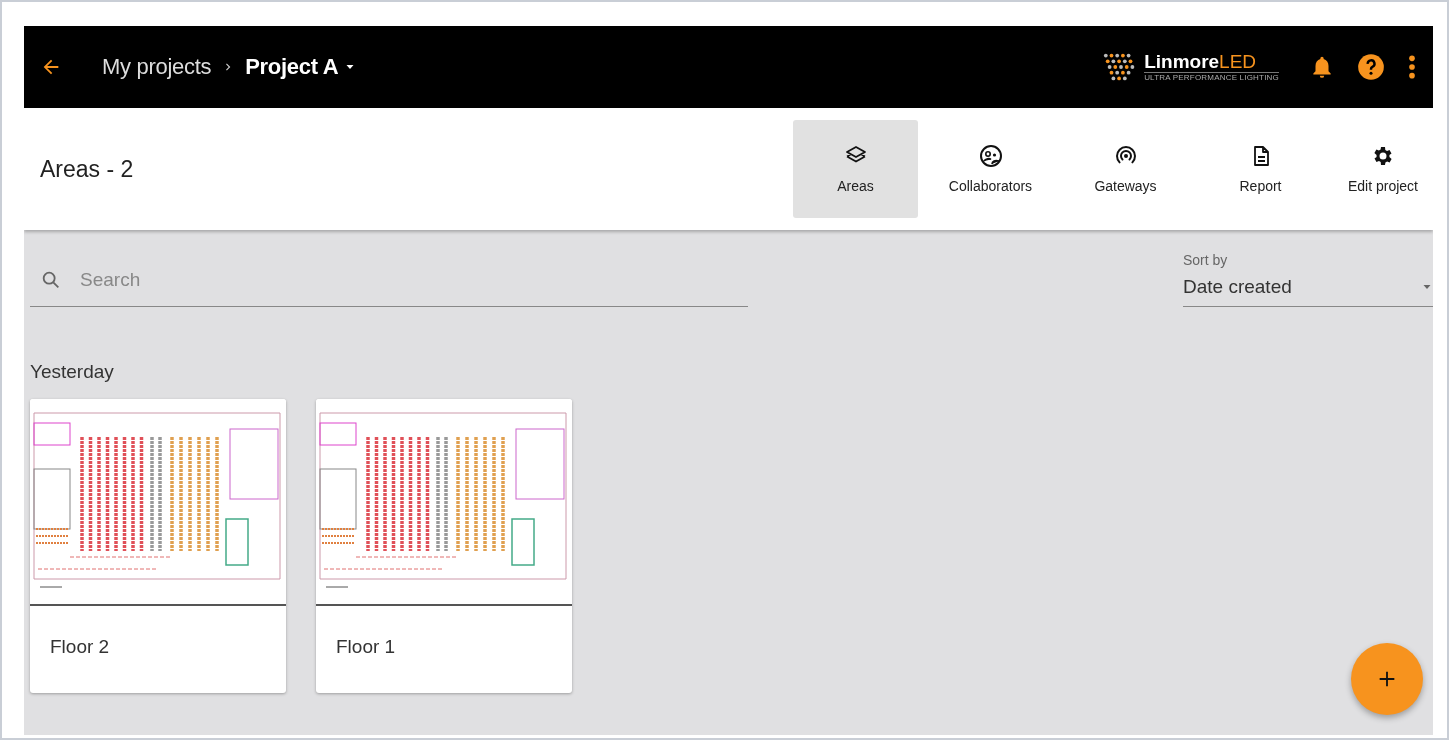 The width and height of the screenshot is (1449, 740). I want to click on tab: Edit project, so click(1383, 169).